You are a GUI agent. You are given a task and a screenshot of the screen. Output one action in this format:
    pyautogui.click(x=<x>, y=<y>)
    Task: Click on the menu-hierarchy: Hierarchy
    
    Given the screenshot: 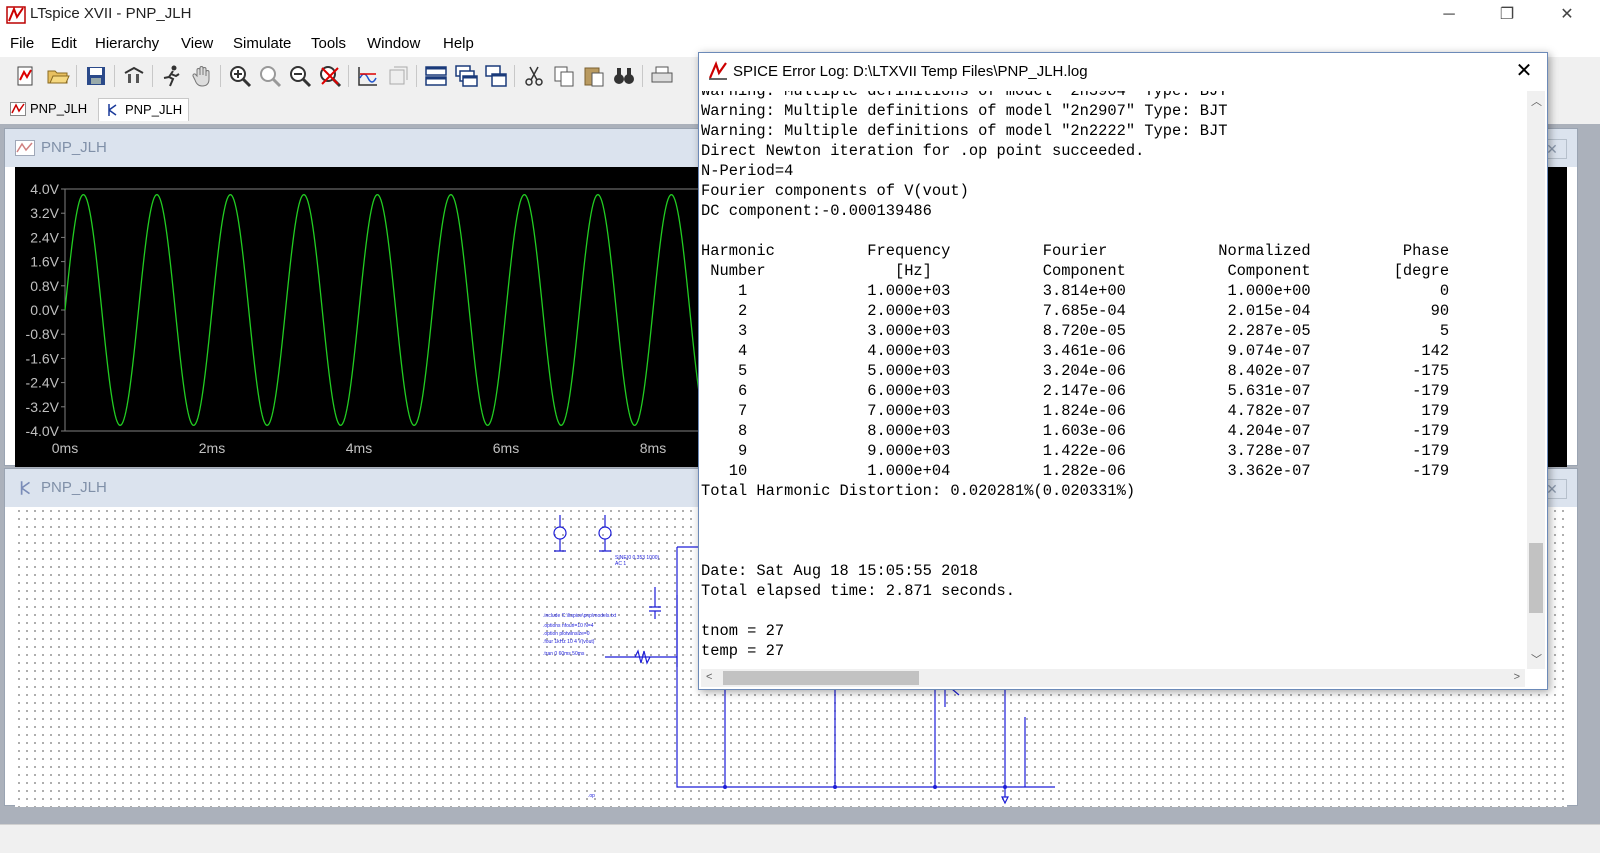 What is the action you would take?
    pyautogui.click(x=127, y=43)
    